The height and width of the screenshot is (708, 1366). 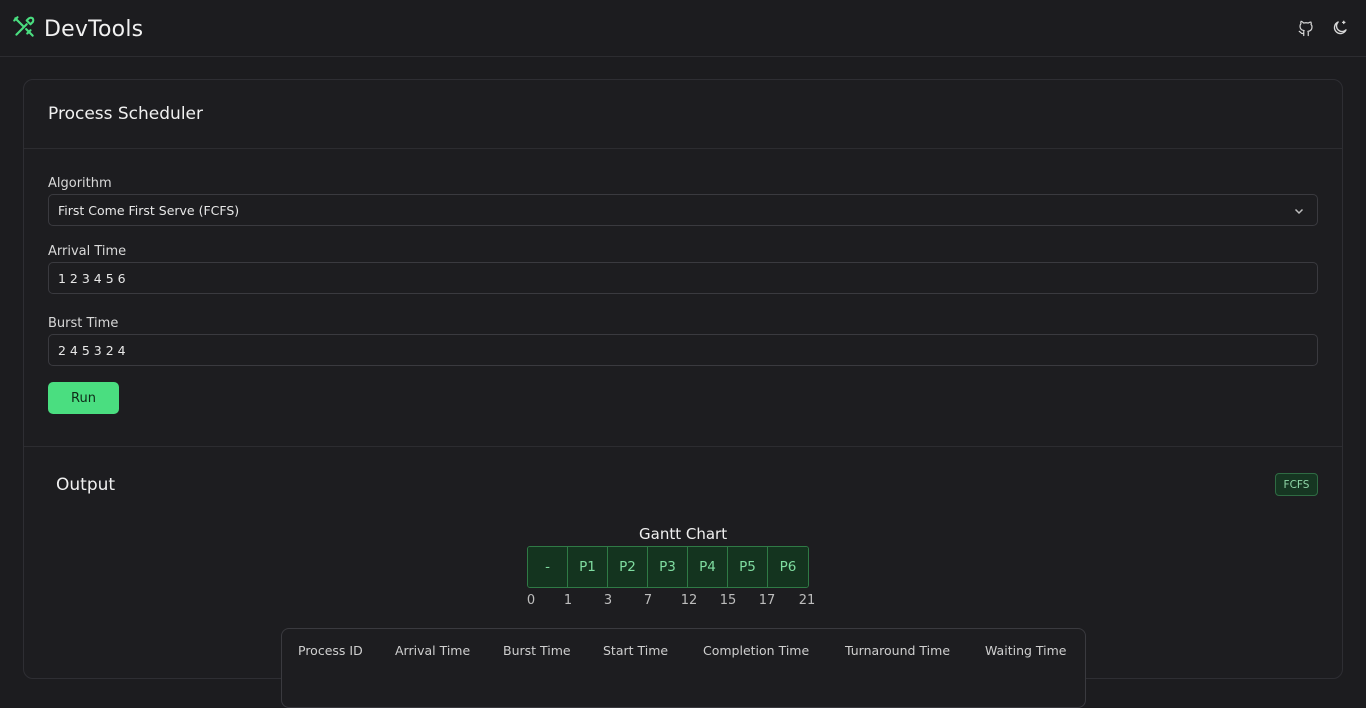 I want to click on algorithm-badge: FCFS, so click(x=1296, y=484).